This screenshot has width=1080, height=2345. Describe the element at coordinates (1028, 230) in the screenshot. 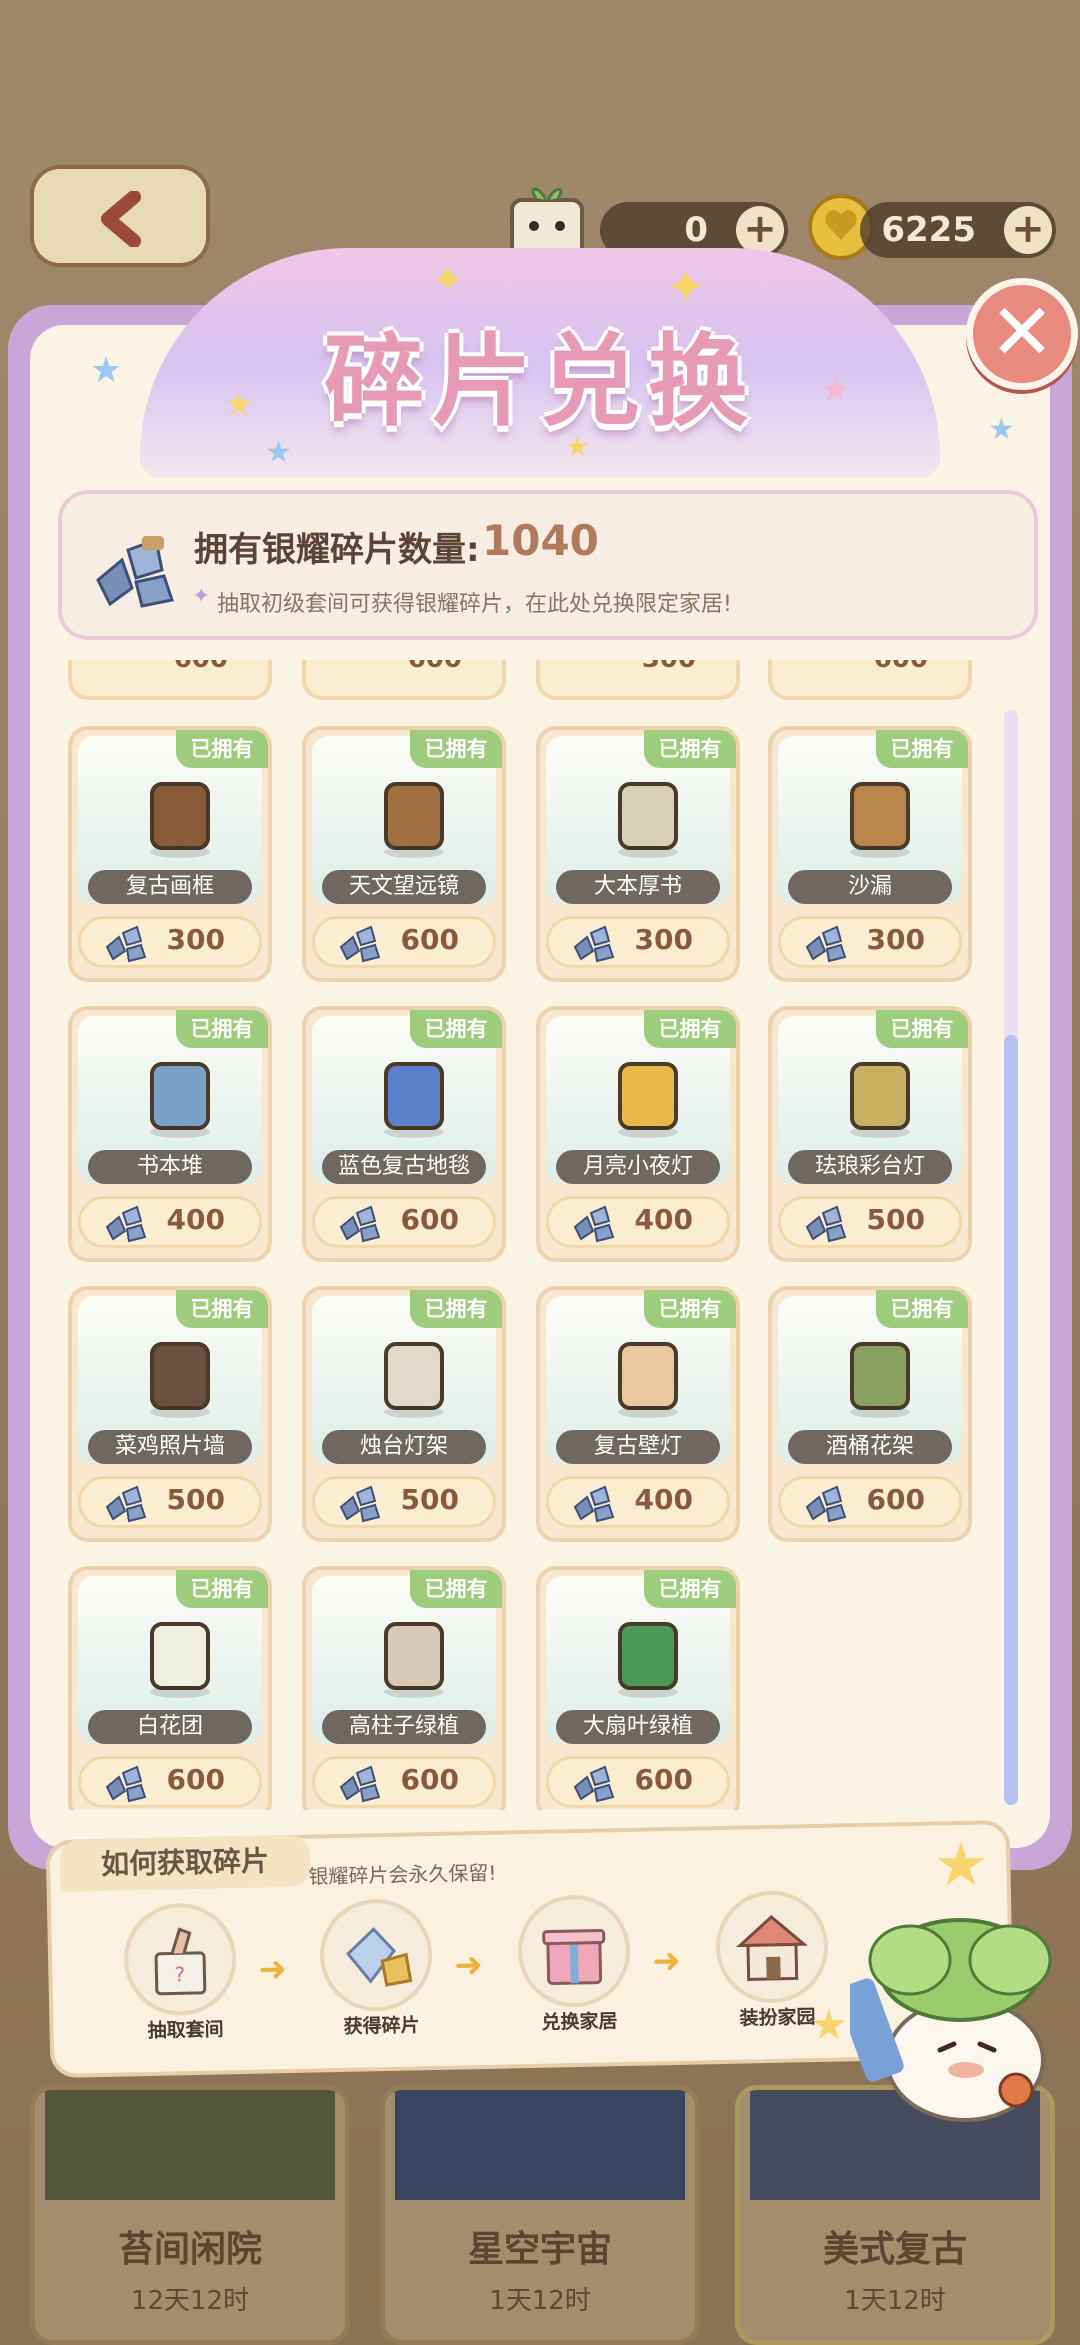

I see `add-coins-button: +` at that location.